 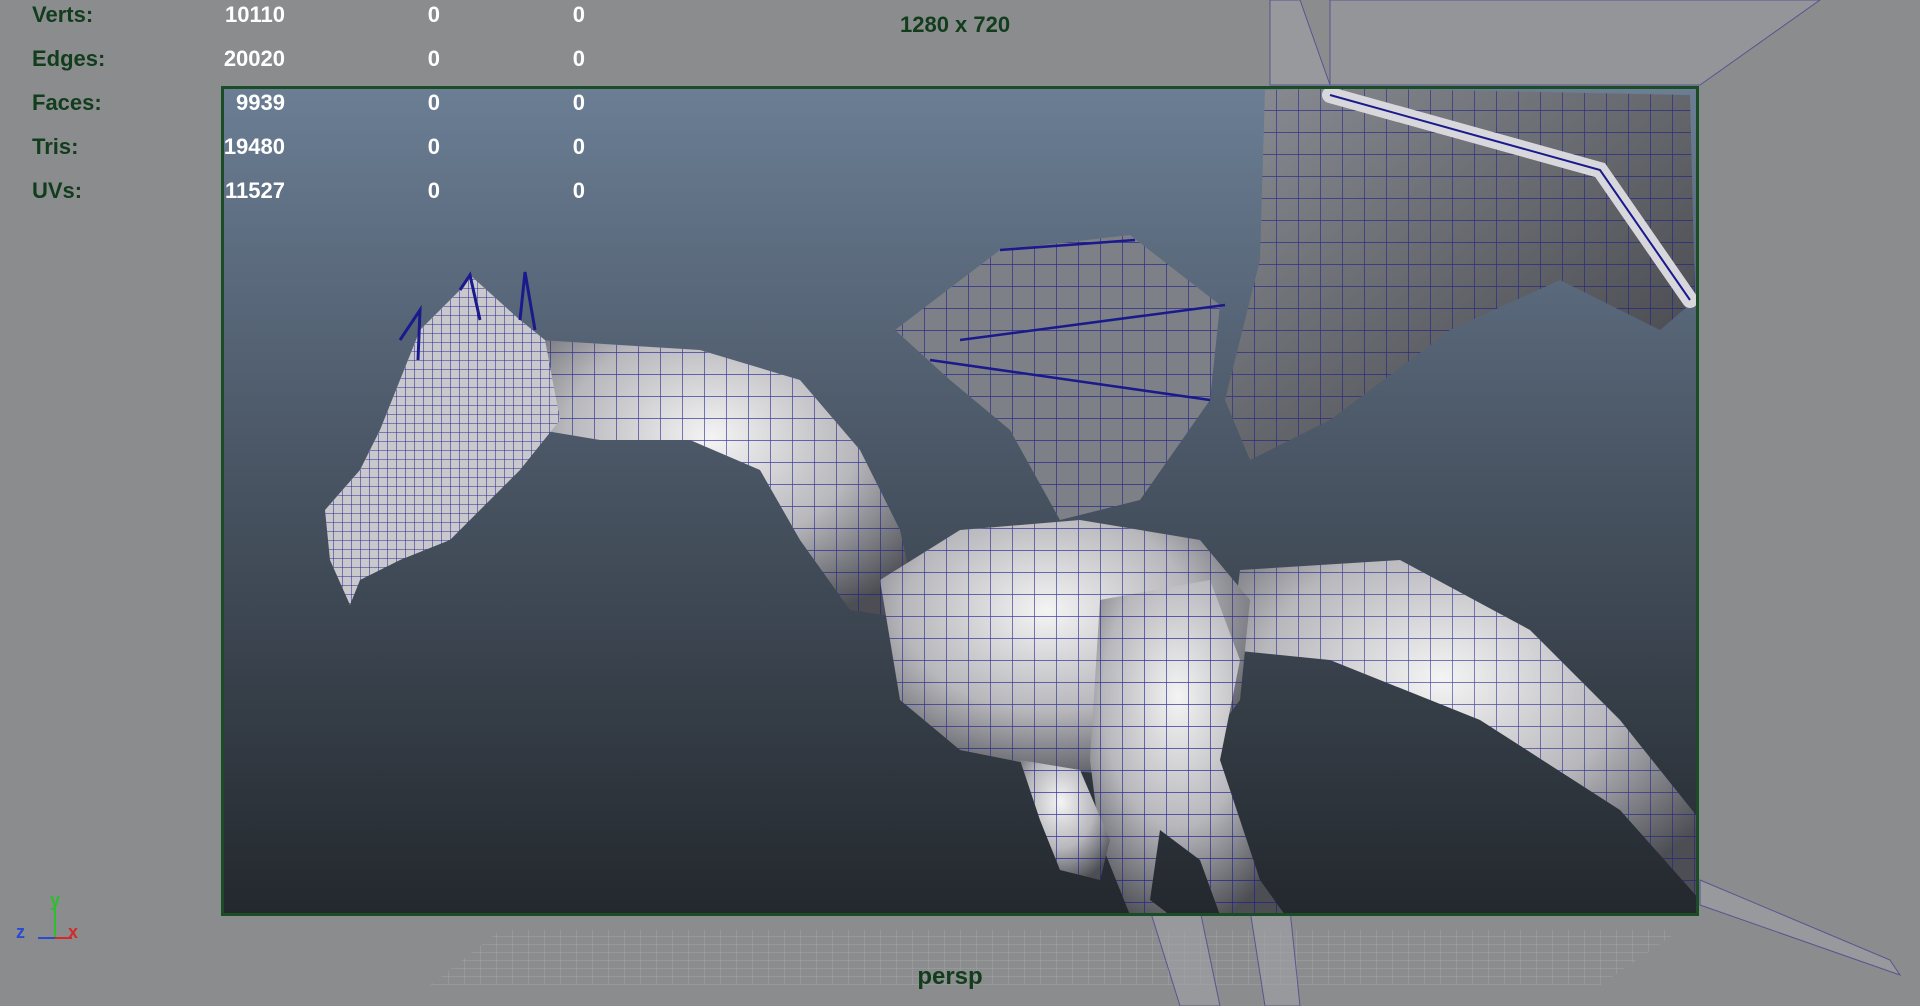 What do you see at coordinates (69, 58) in the screenshot?
I see `hud-edges-label: Edges:` at bounding box center [69, 58].